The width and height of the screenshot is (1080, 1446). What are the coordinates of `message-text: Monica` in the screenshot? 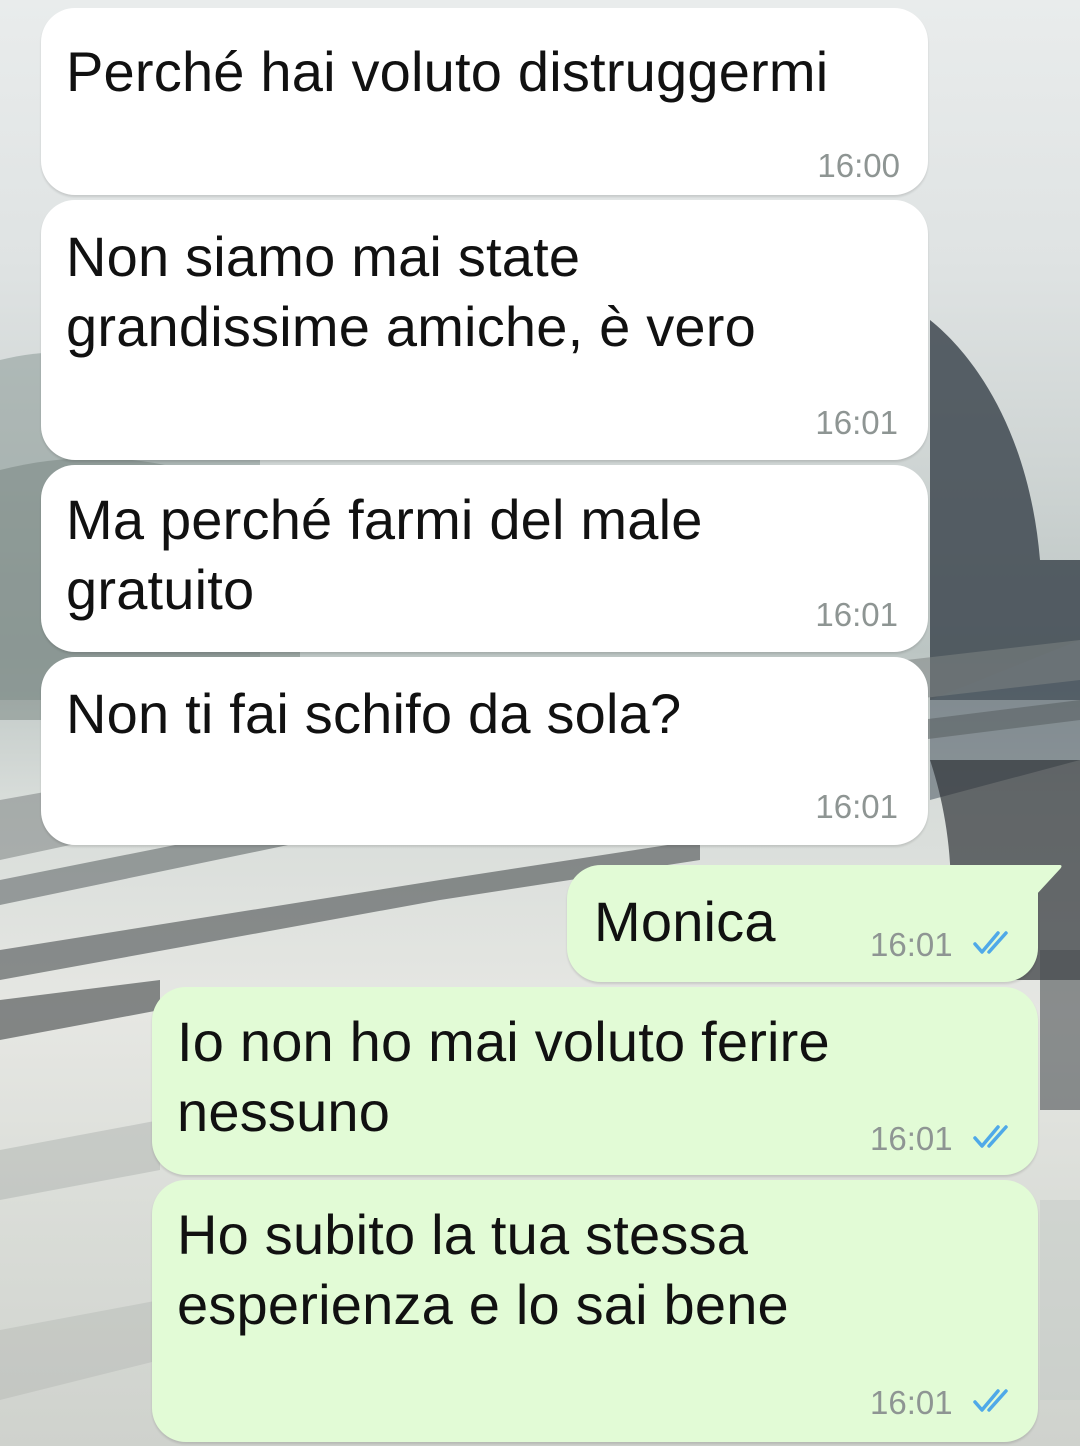 It's located at (685, 921).